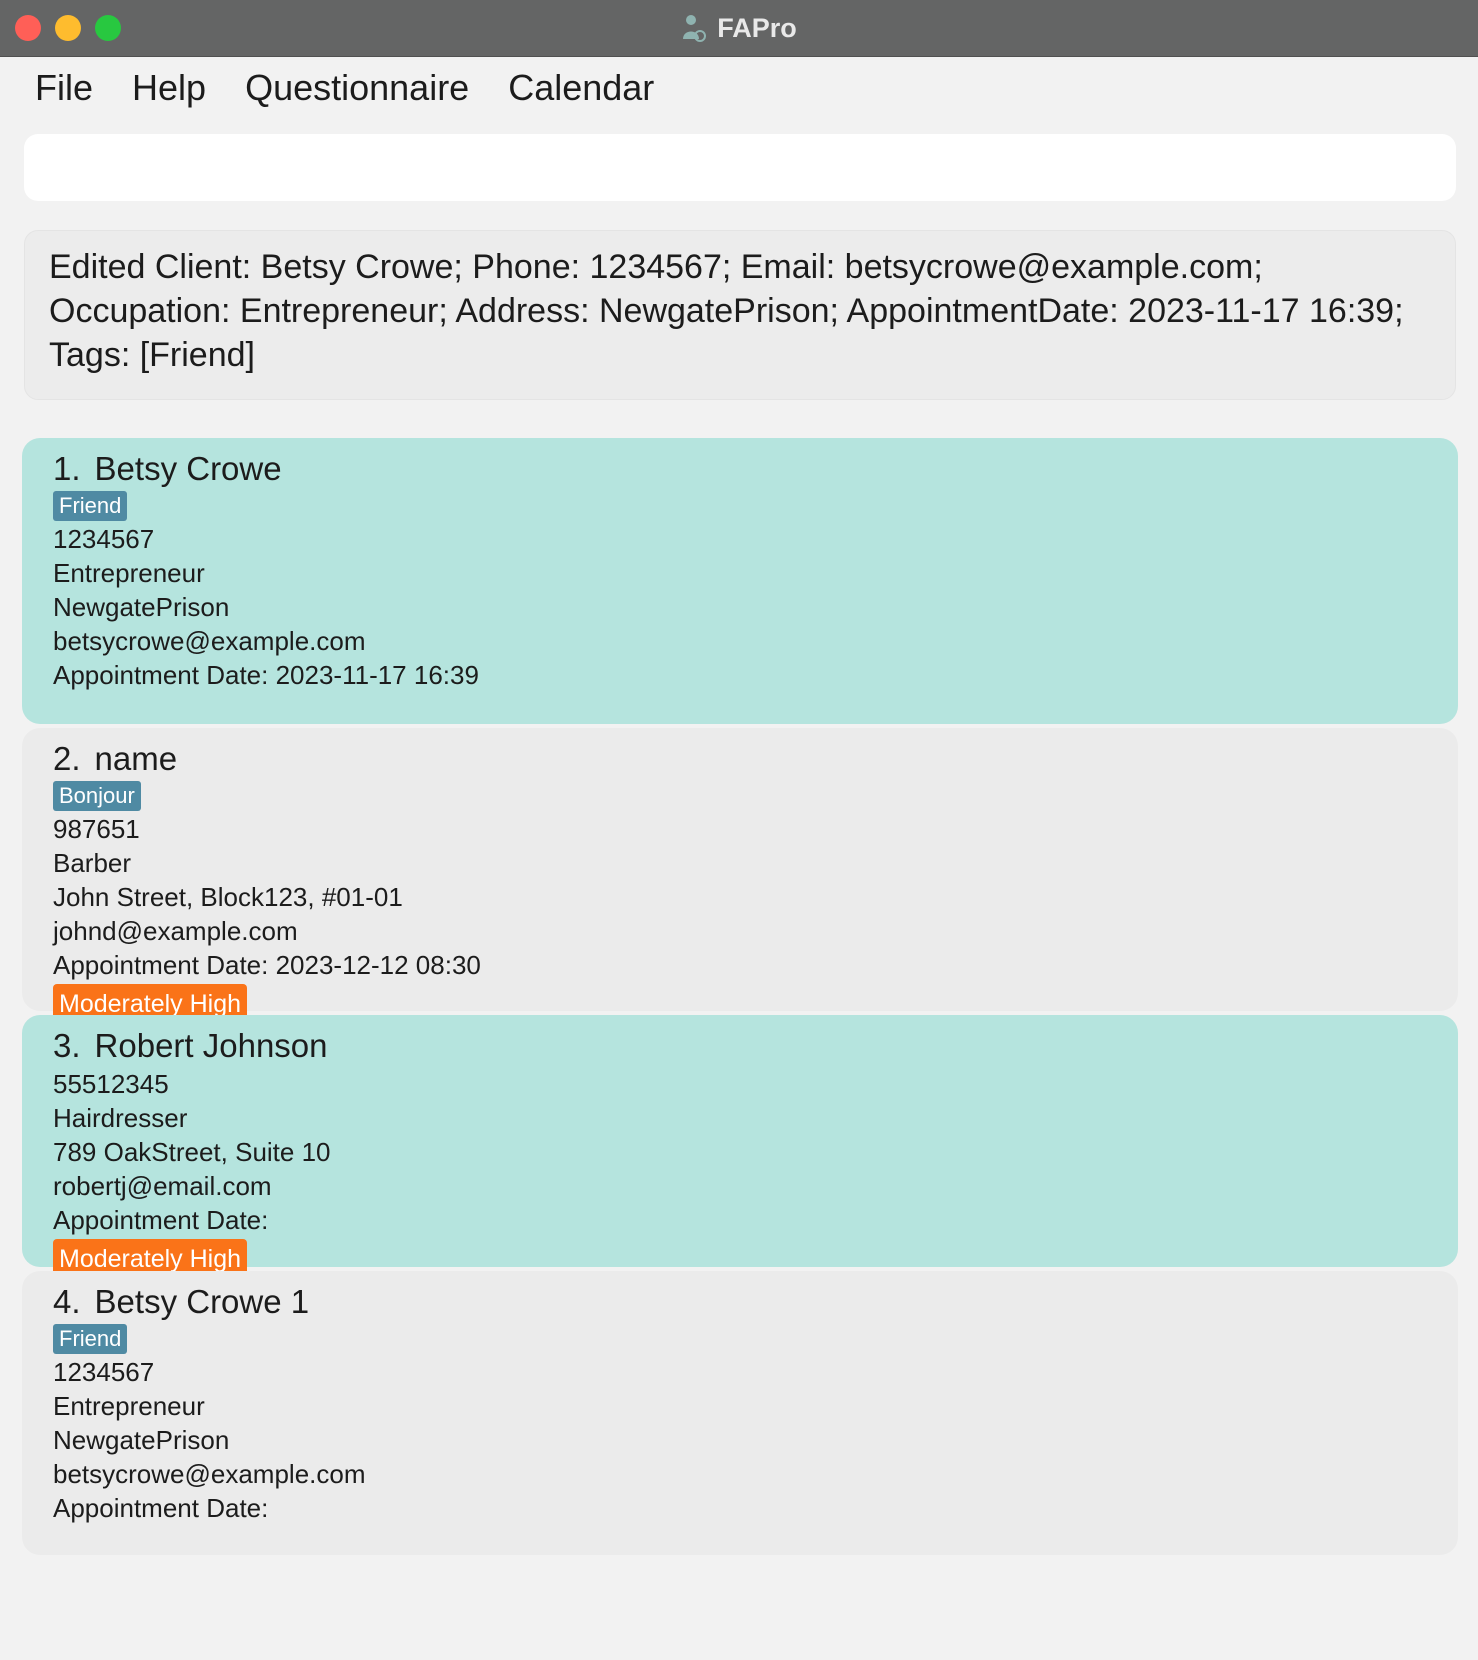  What do you see at coordinates (97, 796) in the screenshot?
I see `client-tag: Bonjour` at bounding box center [97, 796].